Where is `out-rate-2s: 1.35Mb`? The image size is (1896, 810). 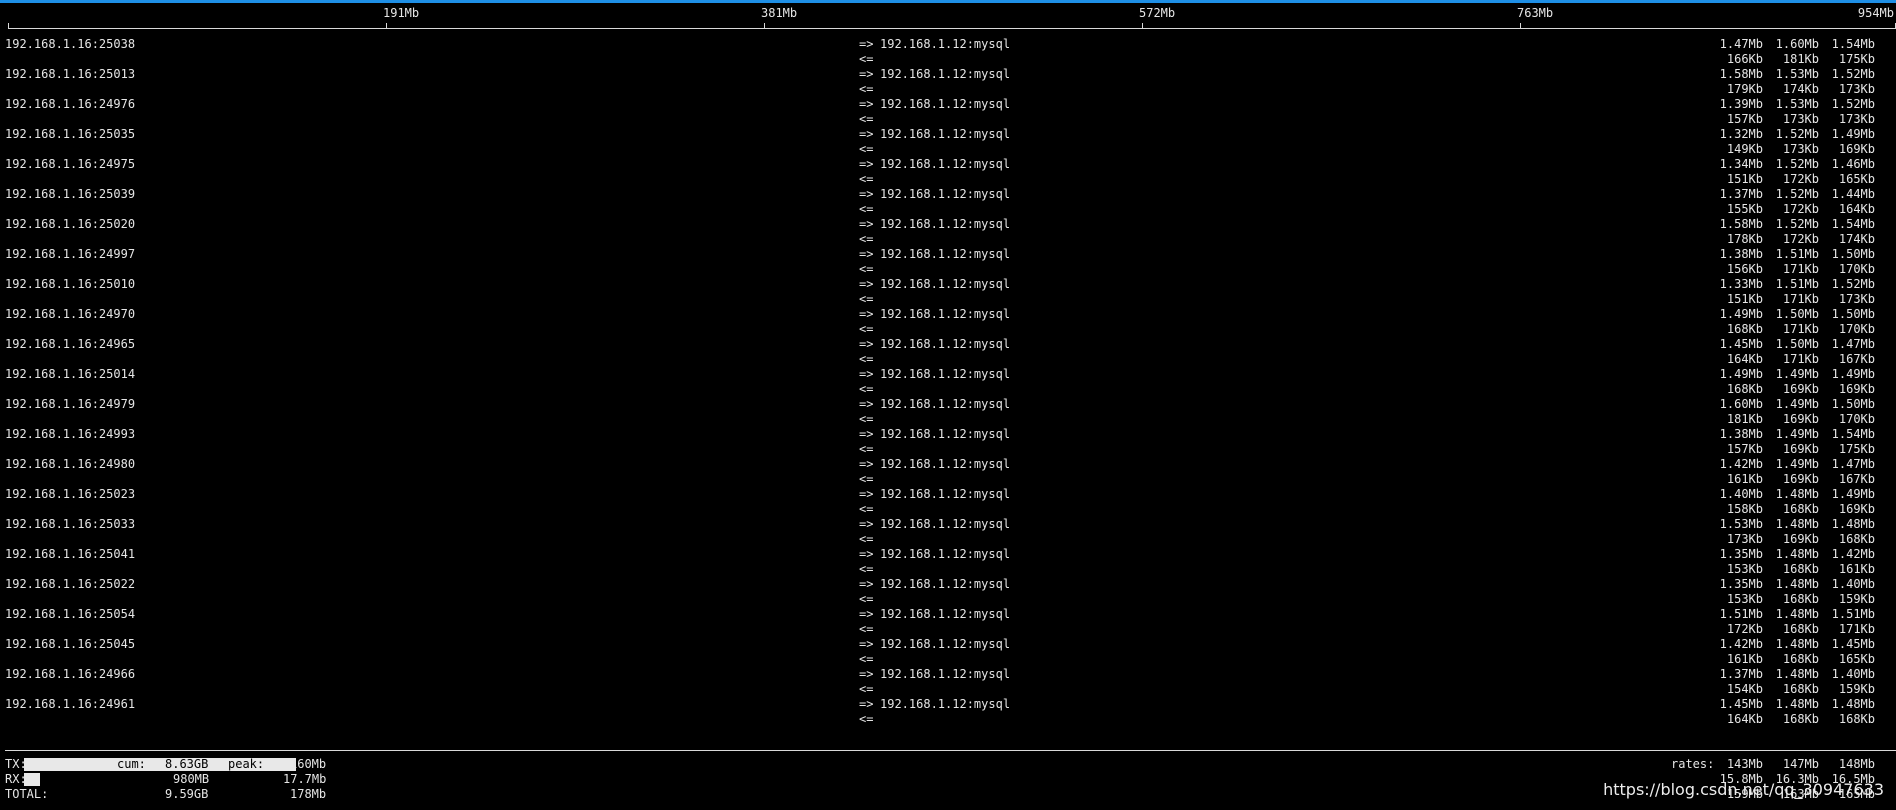
out-rate-2s: 1.35Mb is located at coordinates (1741, 554).